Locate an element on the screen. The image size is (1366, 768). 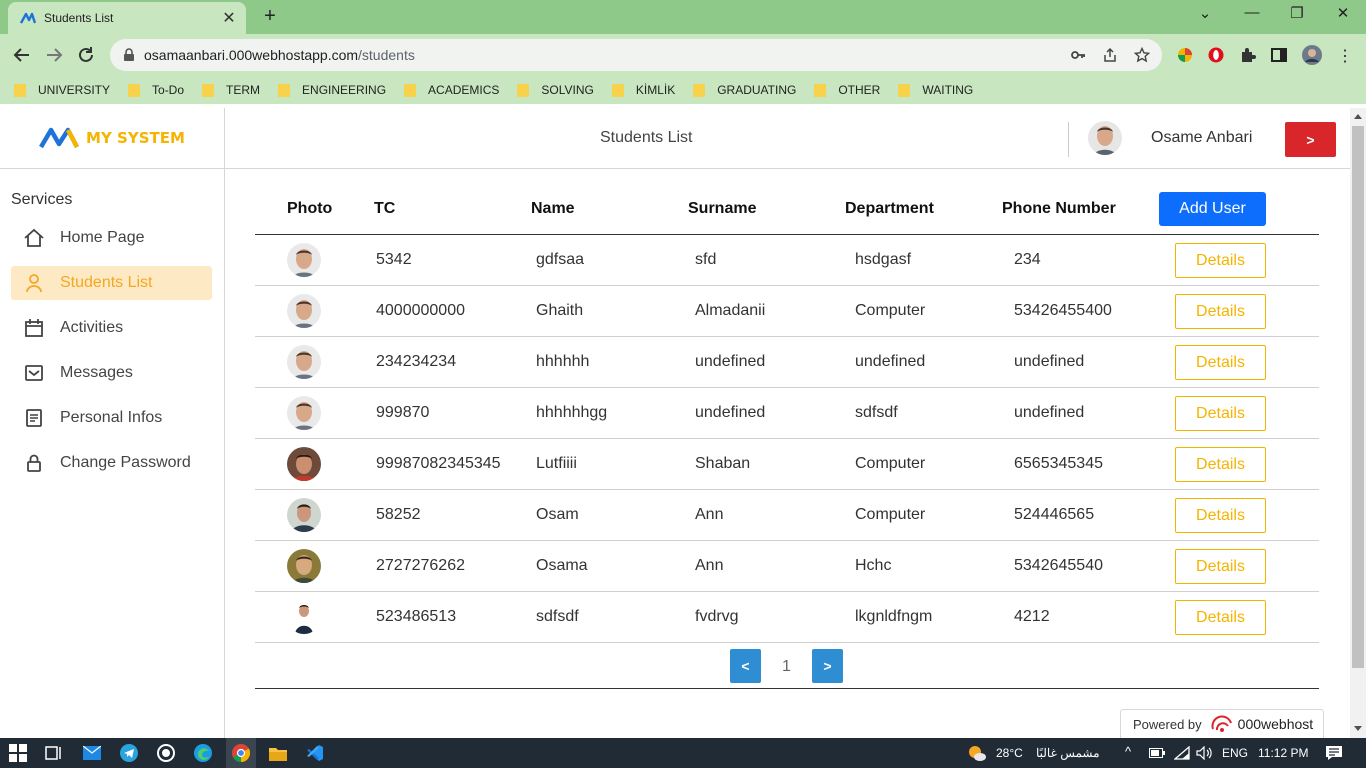
address-bar: osamaanbari.000webhostapp.com/students is located at coordinates (636, 55).